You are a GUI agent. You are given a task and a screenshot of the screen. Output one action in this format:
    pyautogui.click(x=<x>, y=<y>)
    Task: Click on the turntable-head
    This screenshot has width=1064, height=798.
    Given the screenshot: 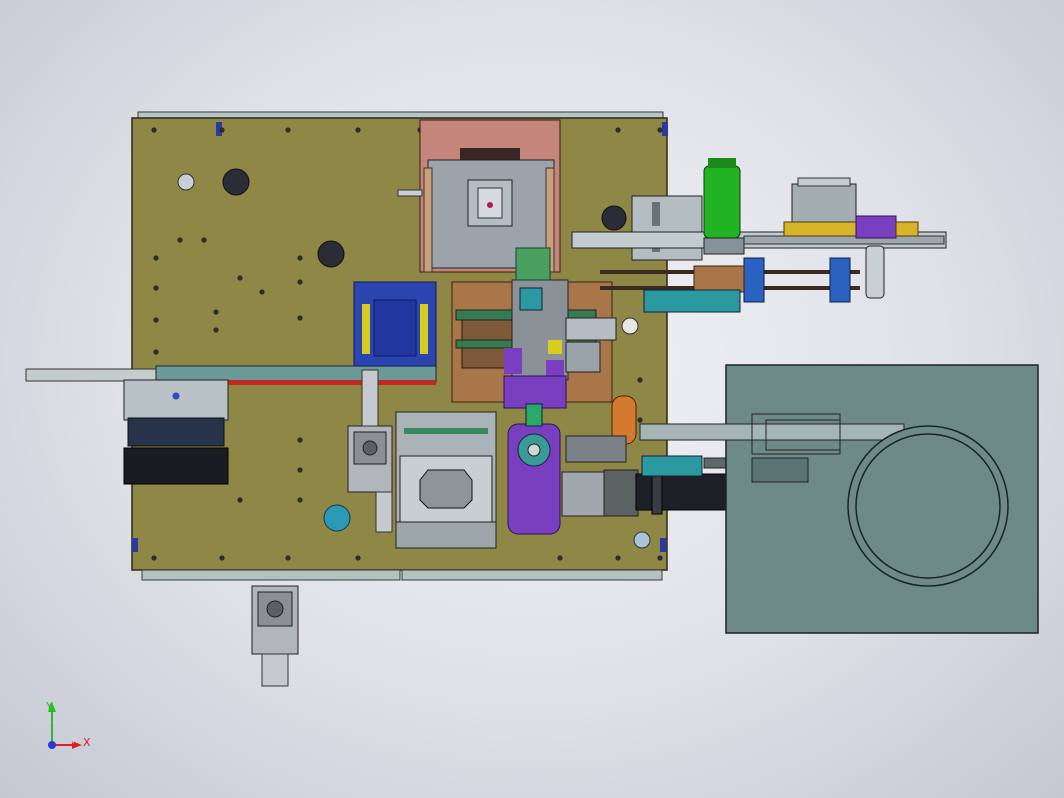 What is the action you would take?
    pyautogui.click(x=446, y=489)
    